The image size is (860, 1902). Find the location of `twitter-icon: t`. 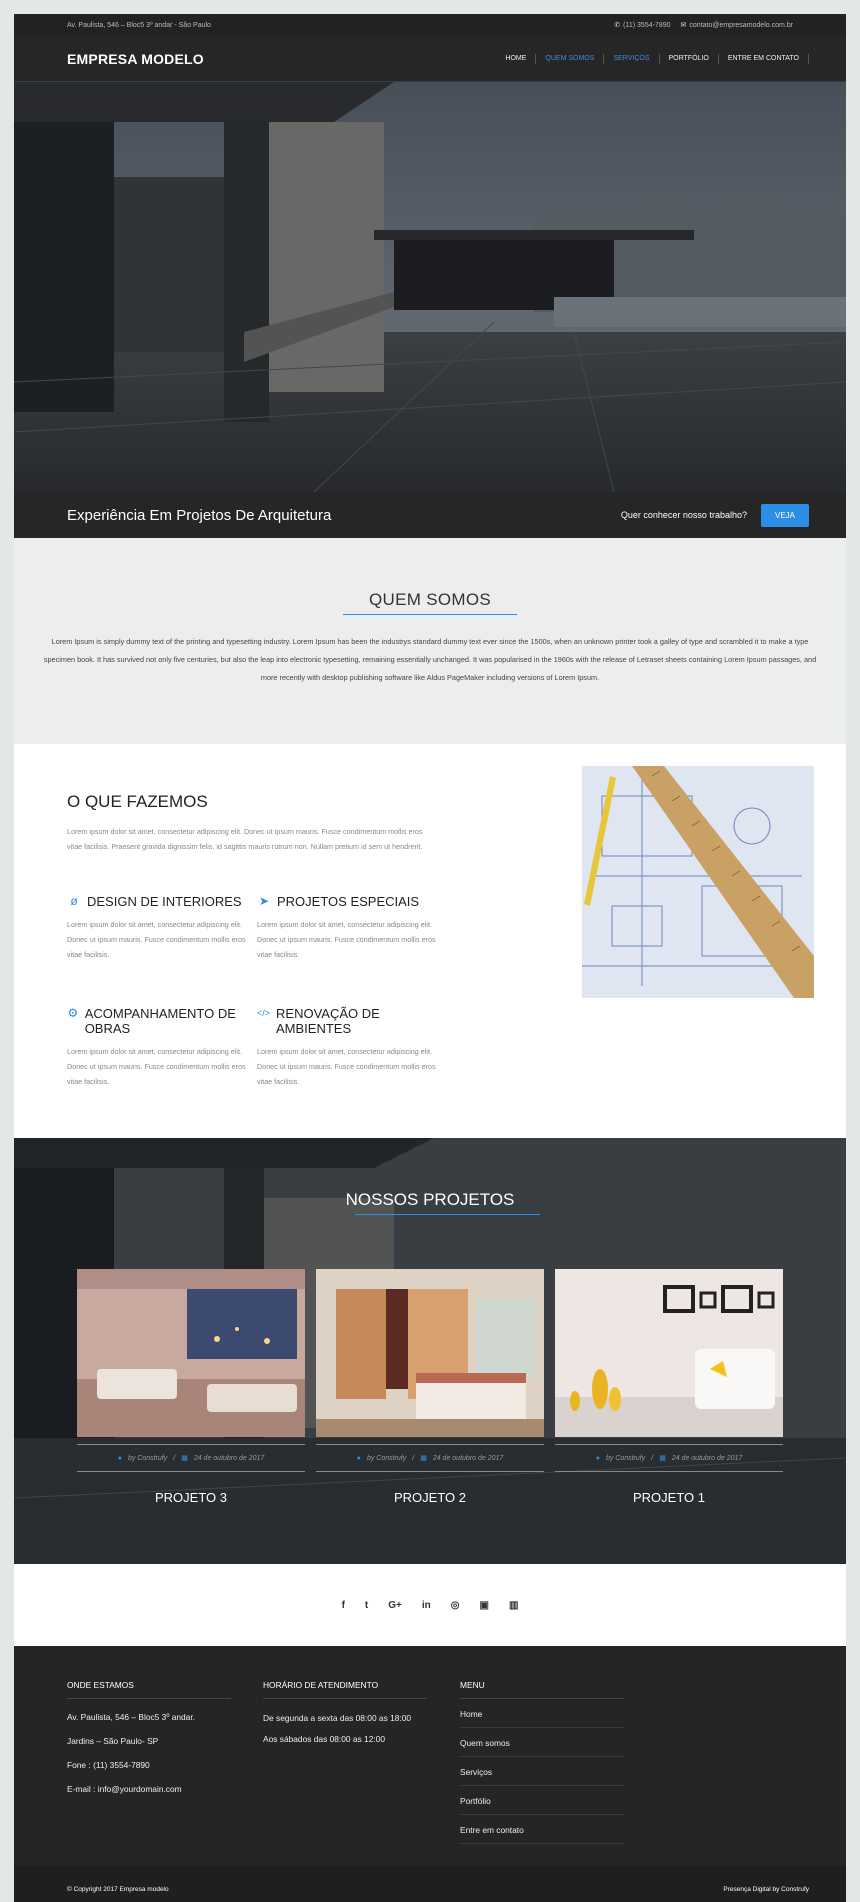

twitter-icon: t is located at coordinates (366, 1605).